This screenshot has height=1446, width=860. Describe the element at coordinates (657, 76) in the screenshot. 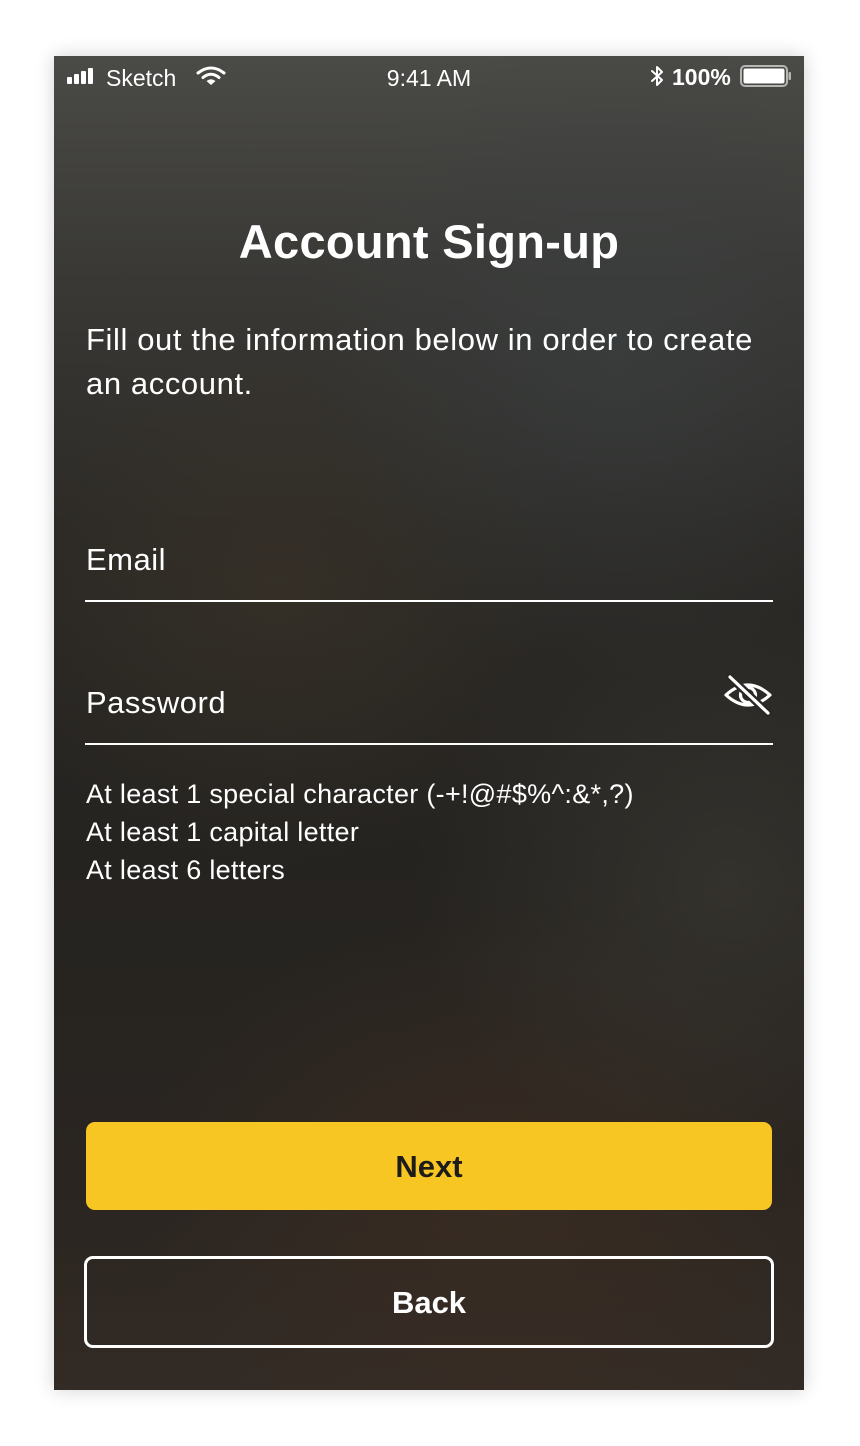

I see `bluetooth-icon` at that location.